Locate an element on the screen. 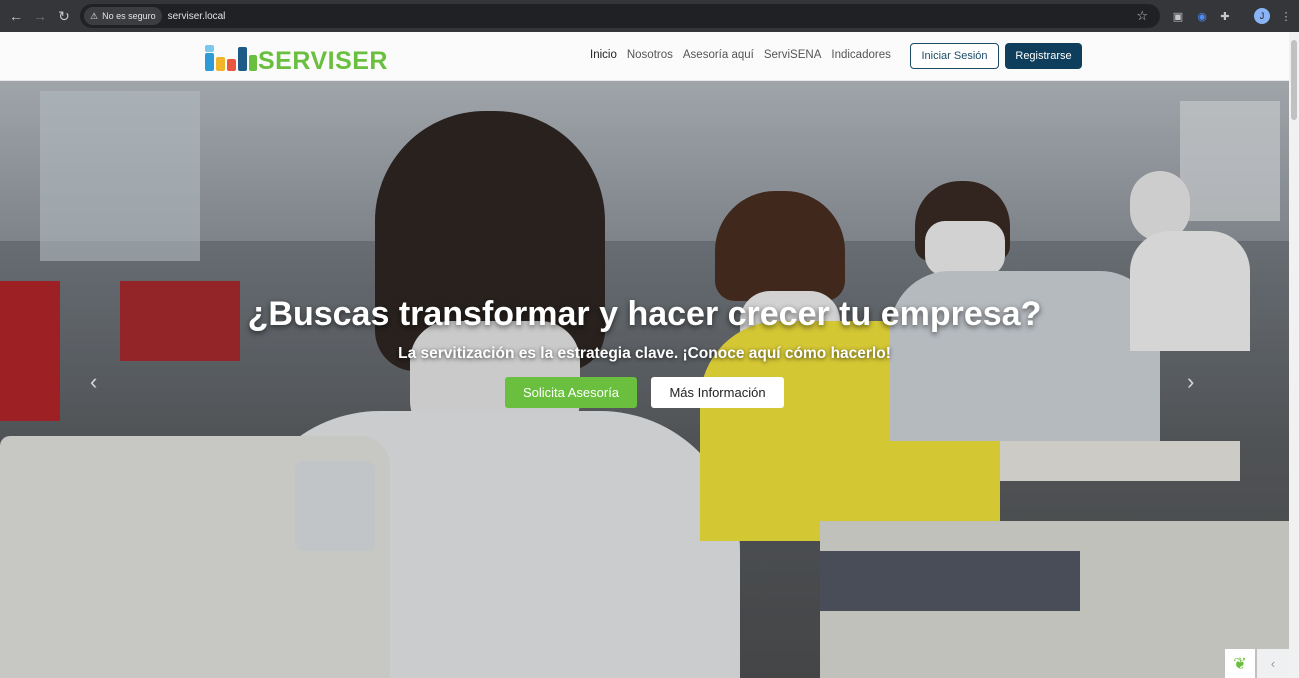  security-label: No es seguro is located at coordinates (129, 16).